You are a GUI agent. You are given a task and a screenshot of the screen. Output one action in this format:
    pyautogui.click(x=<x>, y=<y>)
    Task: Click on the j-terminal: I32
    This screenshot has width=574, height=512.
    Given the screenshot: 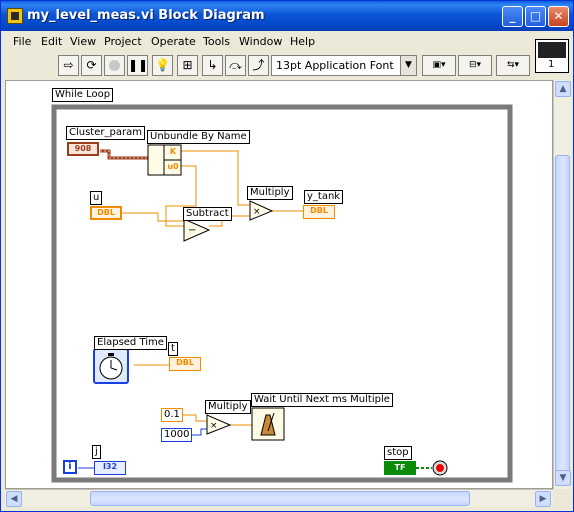 What is the action you would take?
    pyautogui.click(x=110, y=468)
    